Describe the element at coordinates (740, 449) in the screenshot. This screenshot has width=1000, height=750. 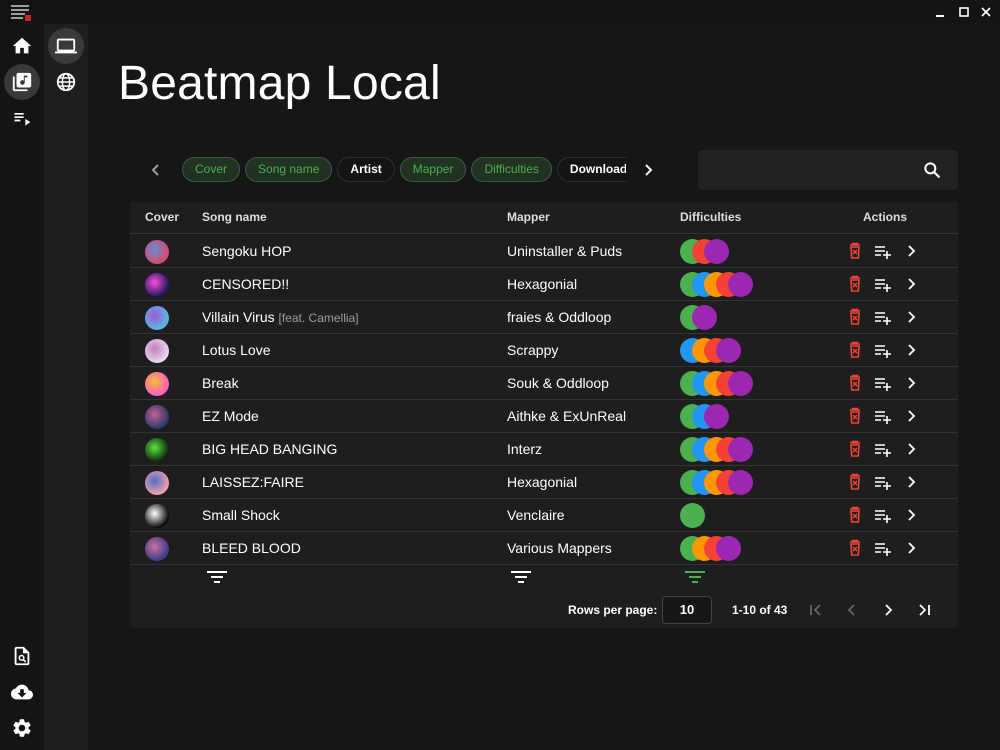
I see `difficulty-dot` at that location.